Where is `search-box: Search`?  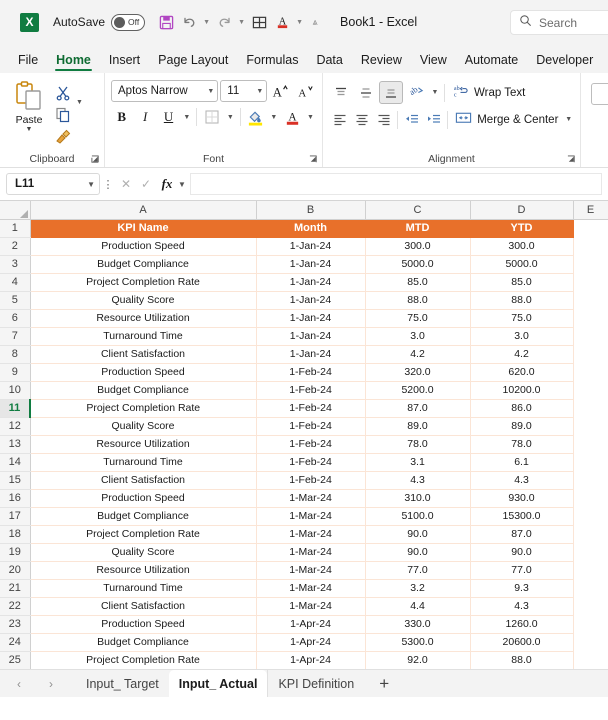
search-box: Search is located at coordinates (559, 22).